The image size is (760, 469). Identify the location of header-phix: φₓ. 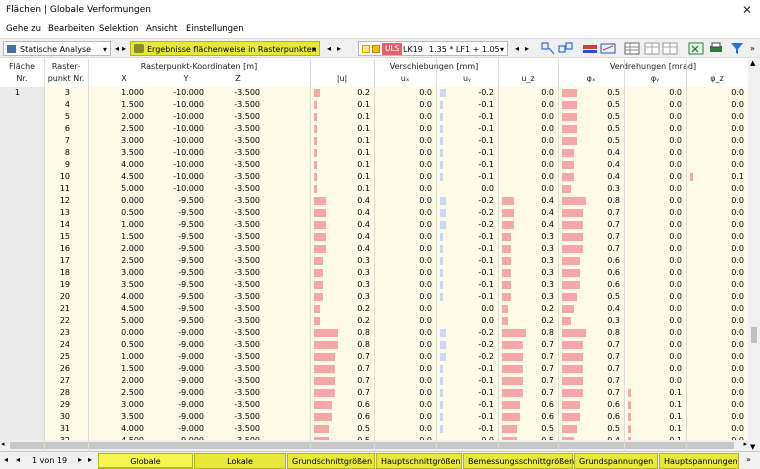
(591, 78).